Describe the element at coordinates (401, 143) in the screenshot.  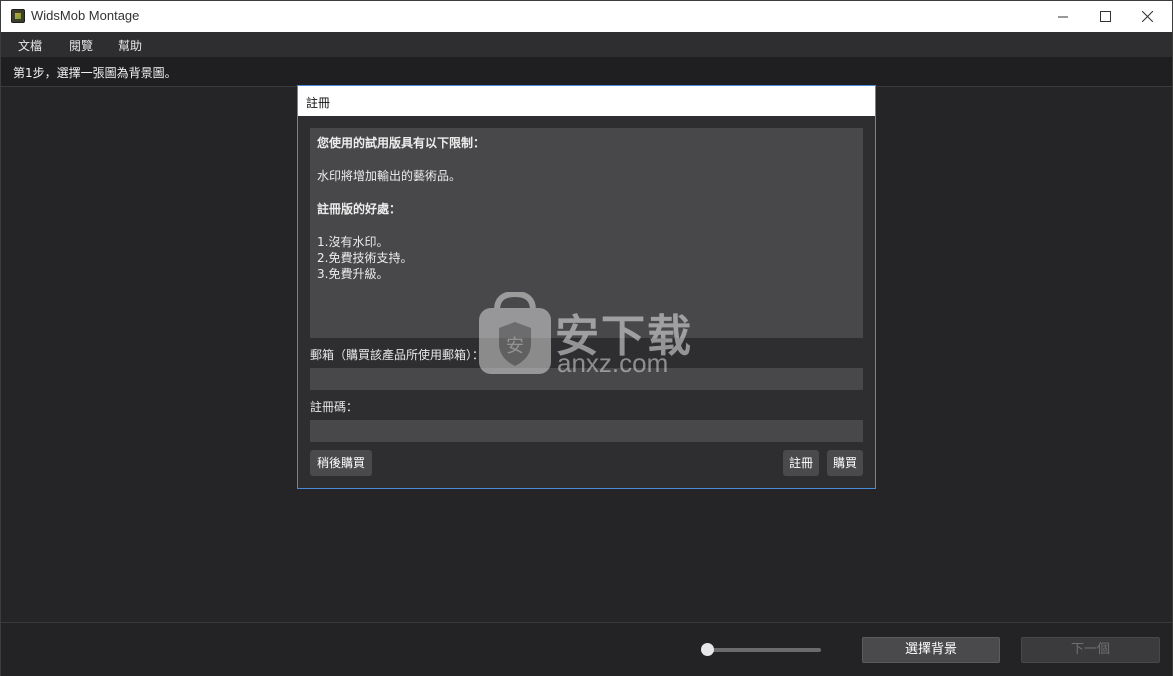
I see `trial-limits-heading: 您使用的試用版具有以下限制：` at that location.